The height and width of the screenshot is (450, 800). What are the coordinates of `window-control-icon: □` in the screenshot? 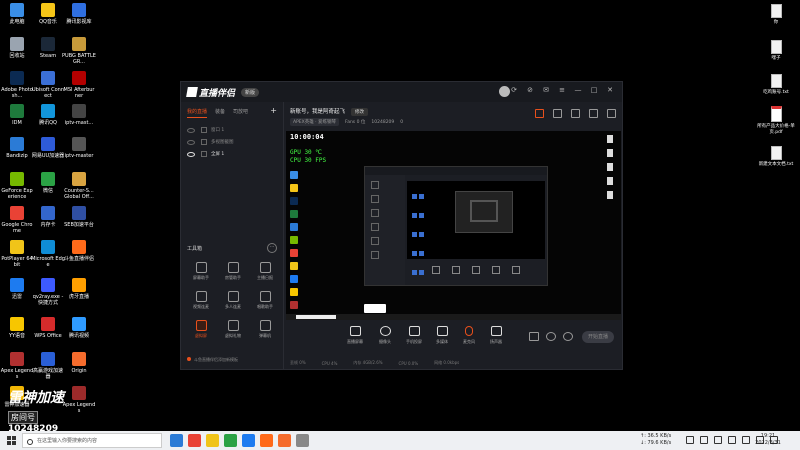 It's located at (594, 90).